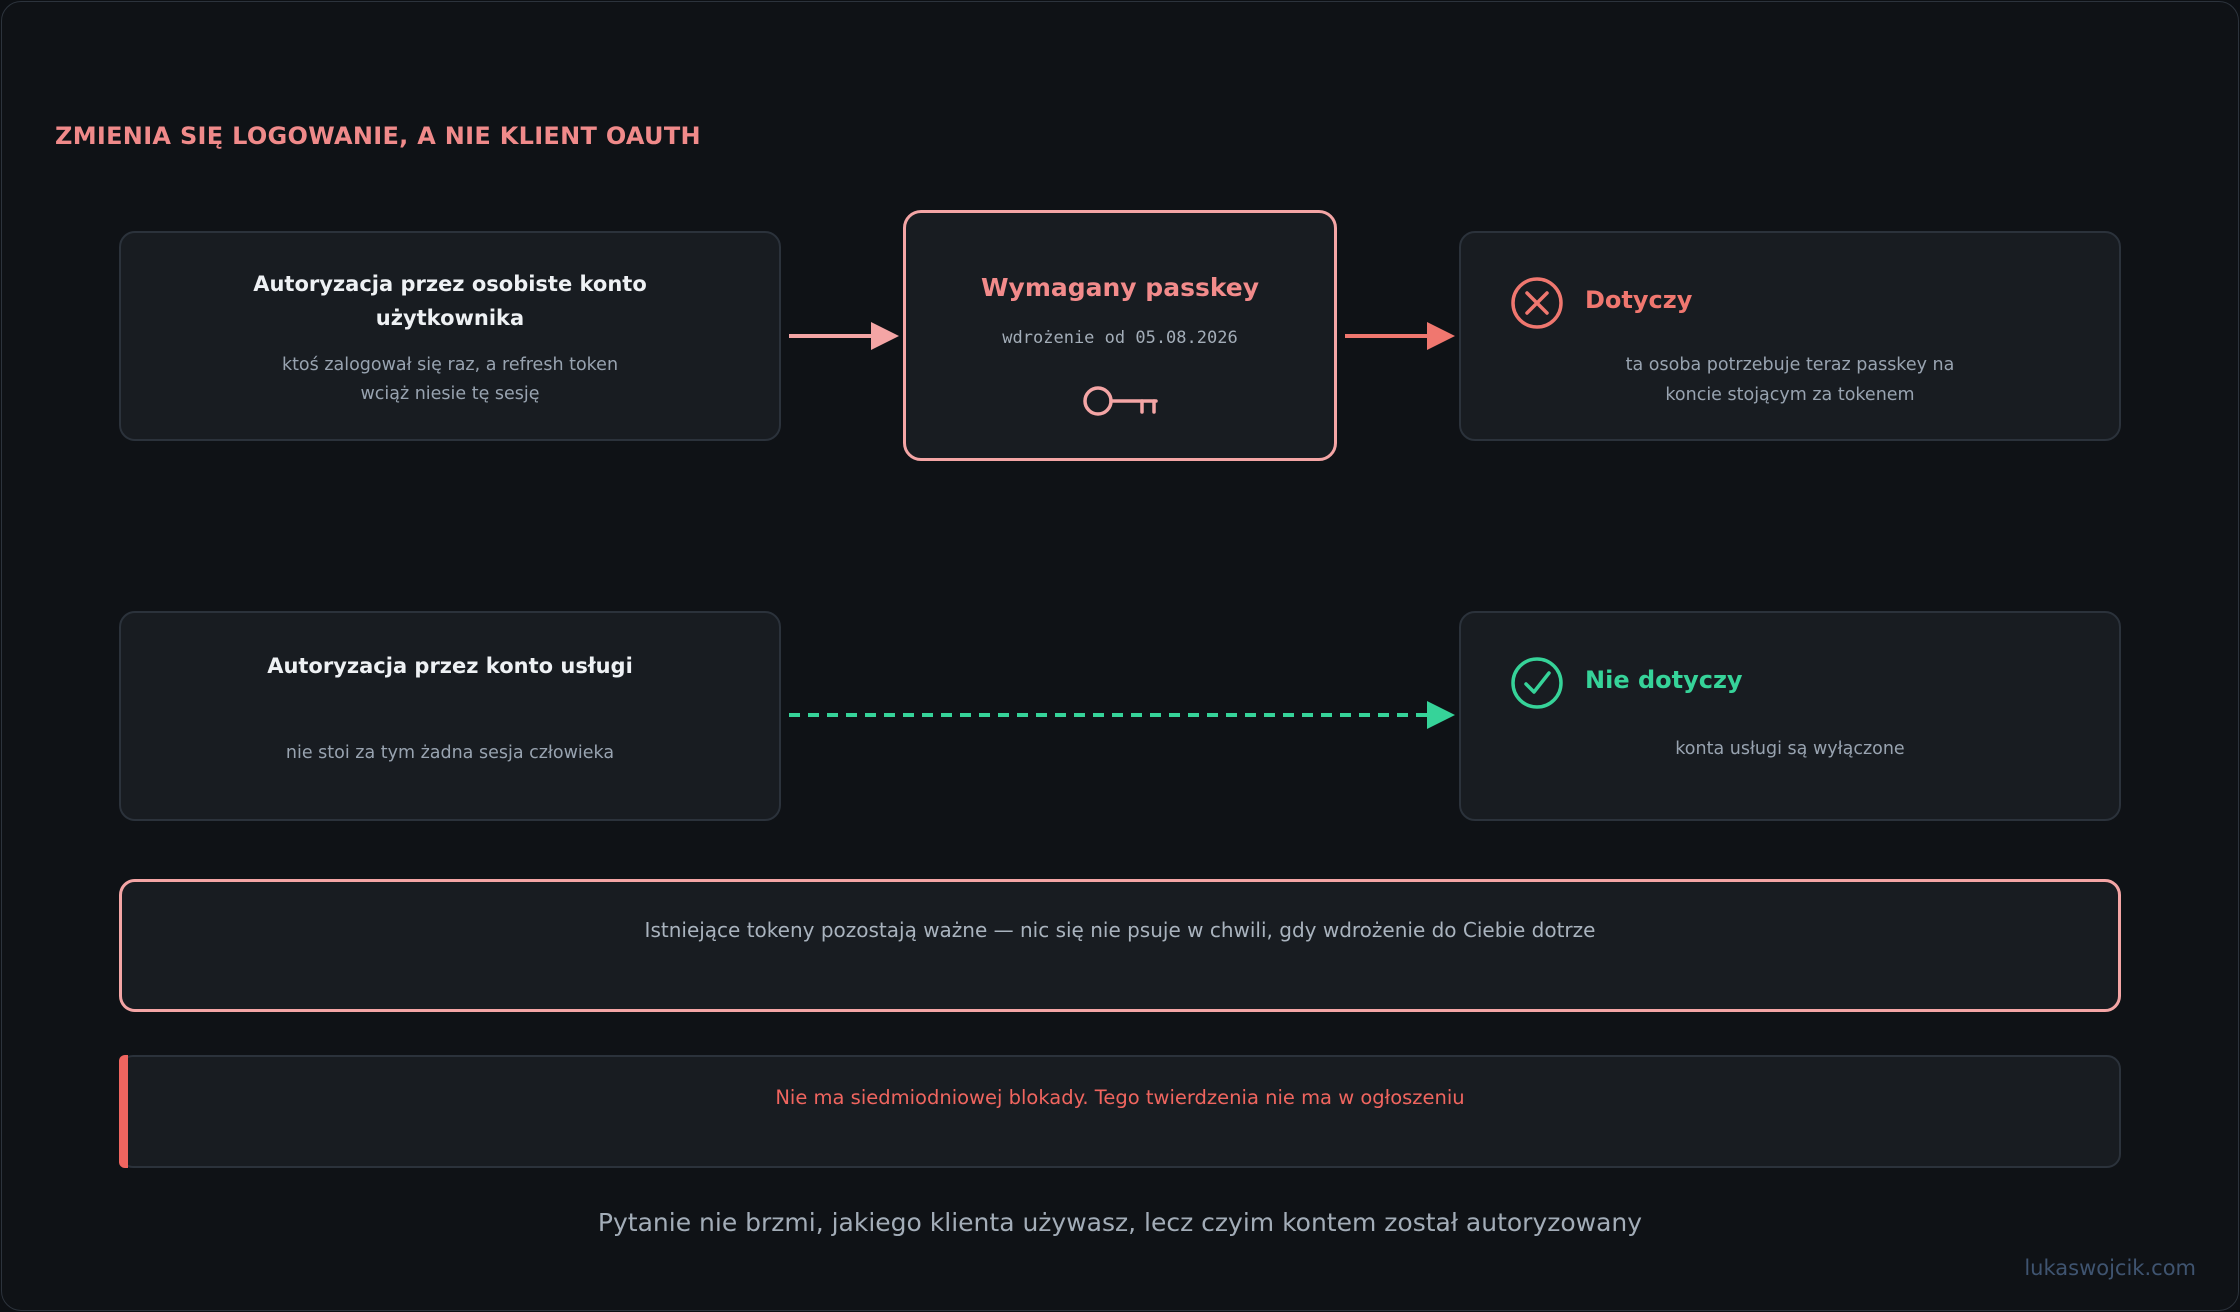  Describe the element at coordinates (1537, 683) in the screenshot. I see `check-circle-icon` at that location.